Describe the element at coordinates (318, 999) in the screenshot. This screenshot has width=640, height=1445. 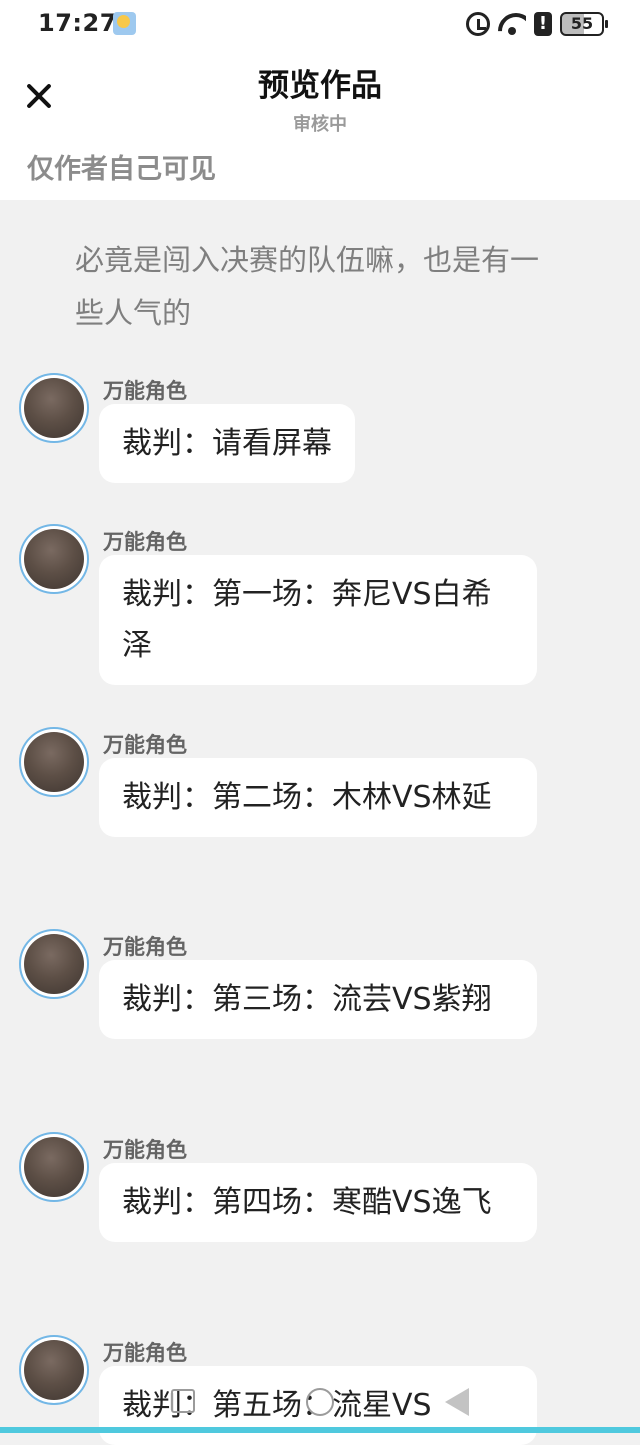
I see `message-bubble: 裁判：第三场：流芸VS紫翔` at that location.